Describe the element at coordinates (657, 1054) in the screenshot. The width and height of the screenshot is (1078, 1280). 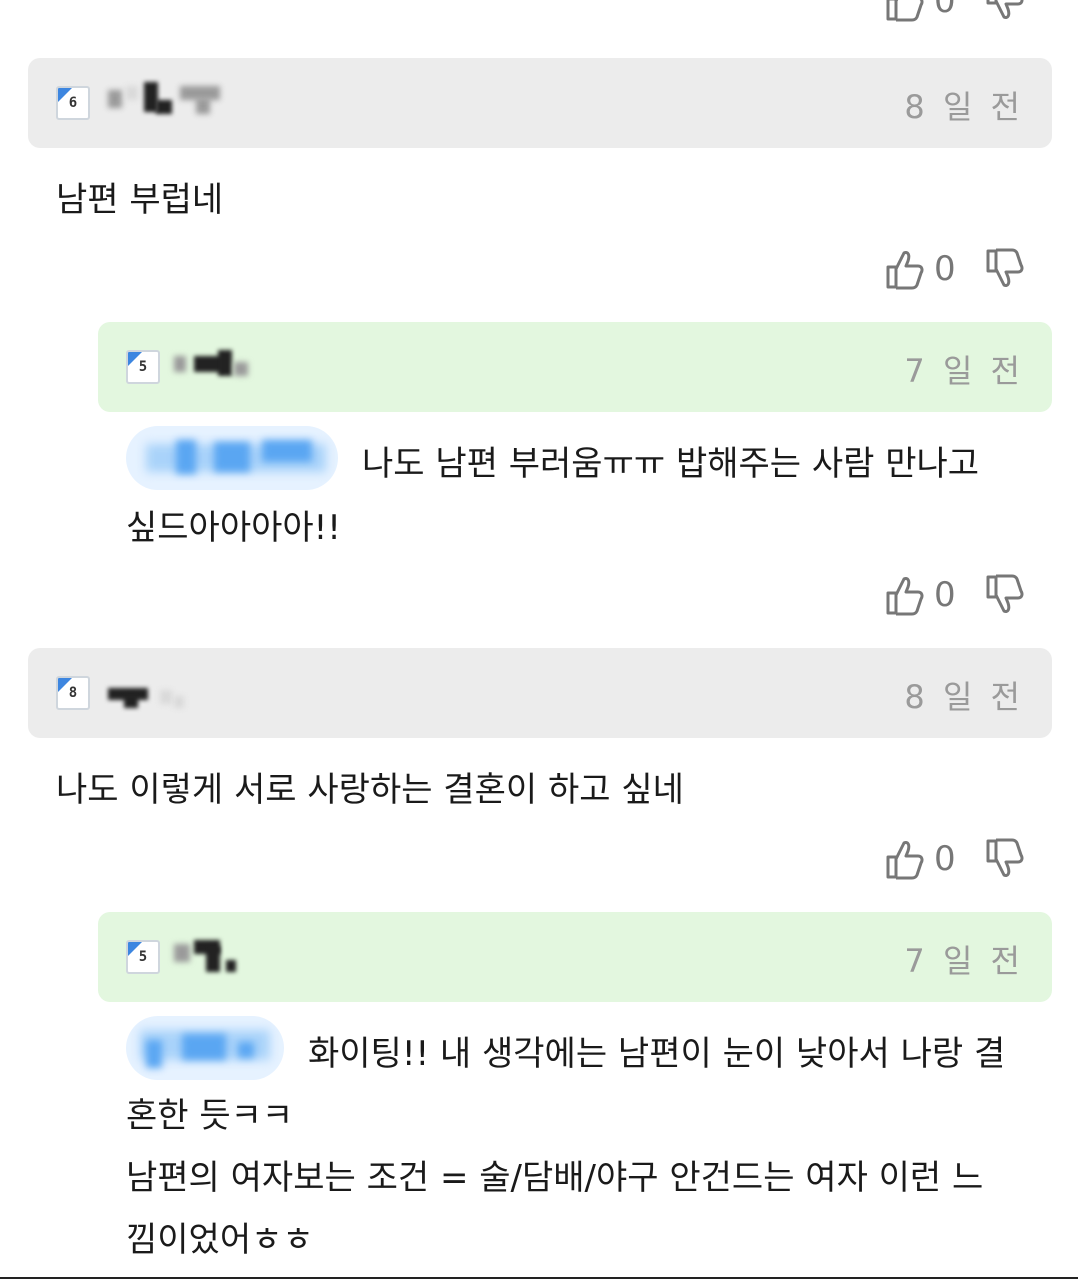
I see `reply-line: 화이팅!! 내 생각에는 남편이 눈이 낮아서 나랑 결` at that location.